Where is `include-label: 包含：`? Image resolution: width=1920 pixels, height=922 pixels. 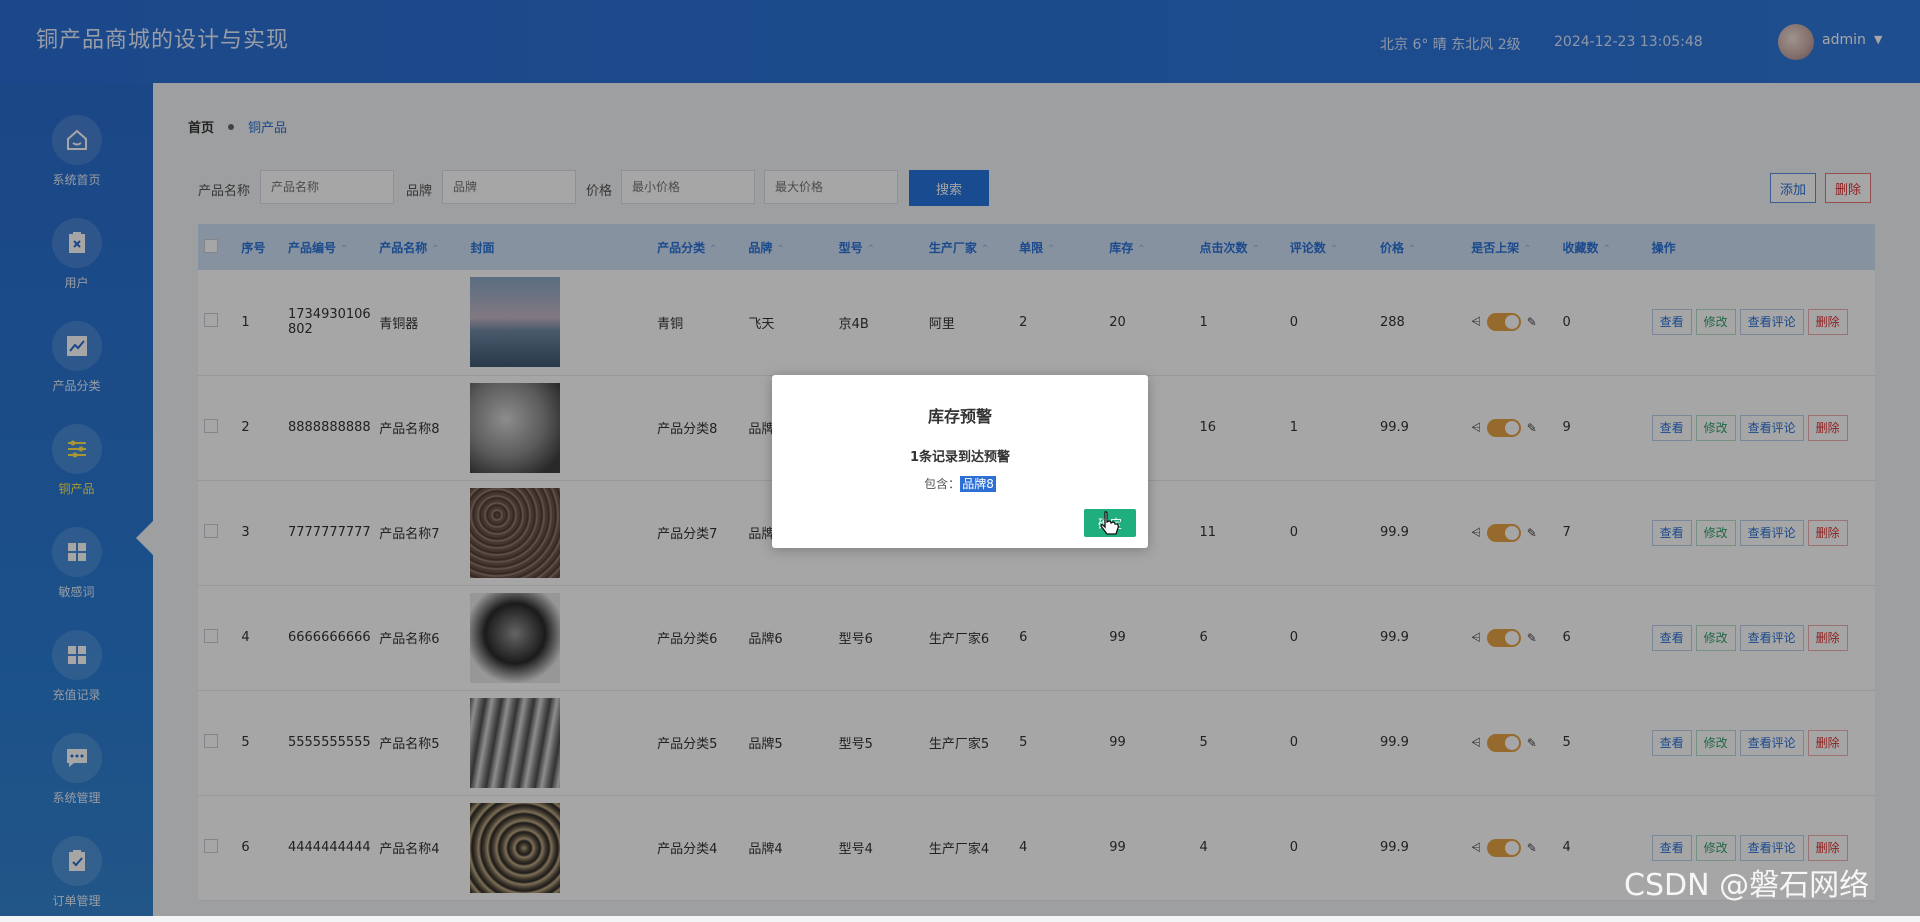
include-label: 包含： is located at coordinates (942, 484).